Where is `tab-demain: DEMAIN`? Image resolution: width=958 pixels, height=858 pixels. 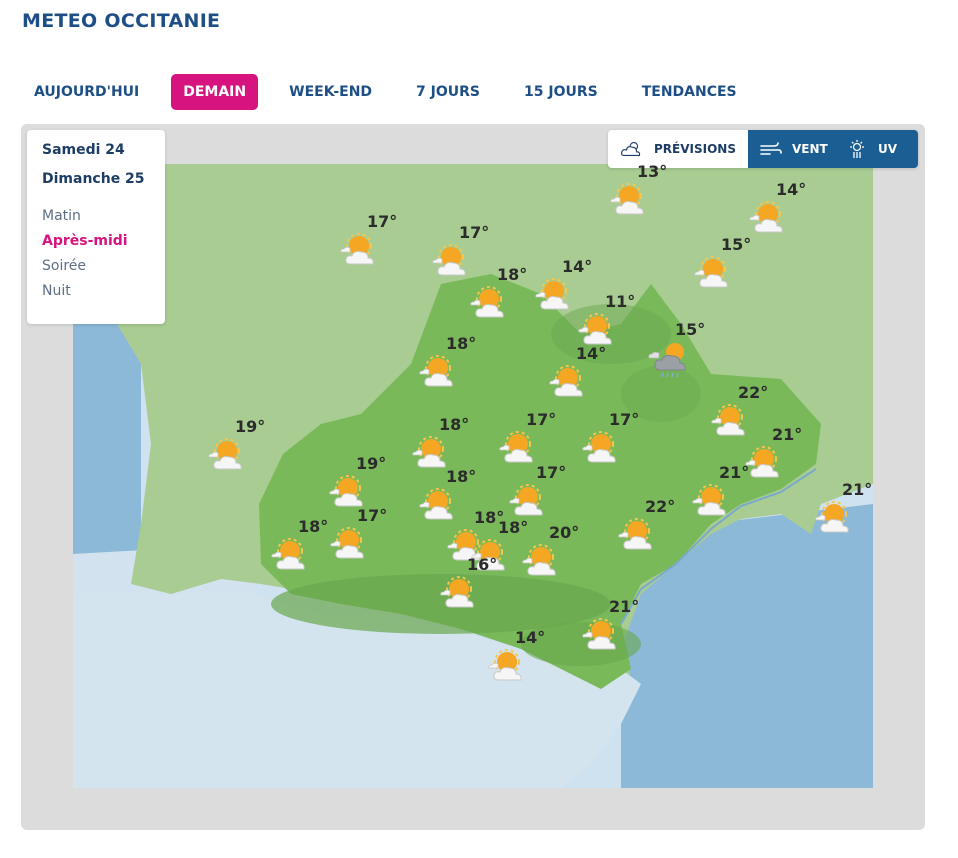
tab-demain: DEMAIN is located at coordinates (214, 92).